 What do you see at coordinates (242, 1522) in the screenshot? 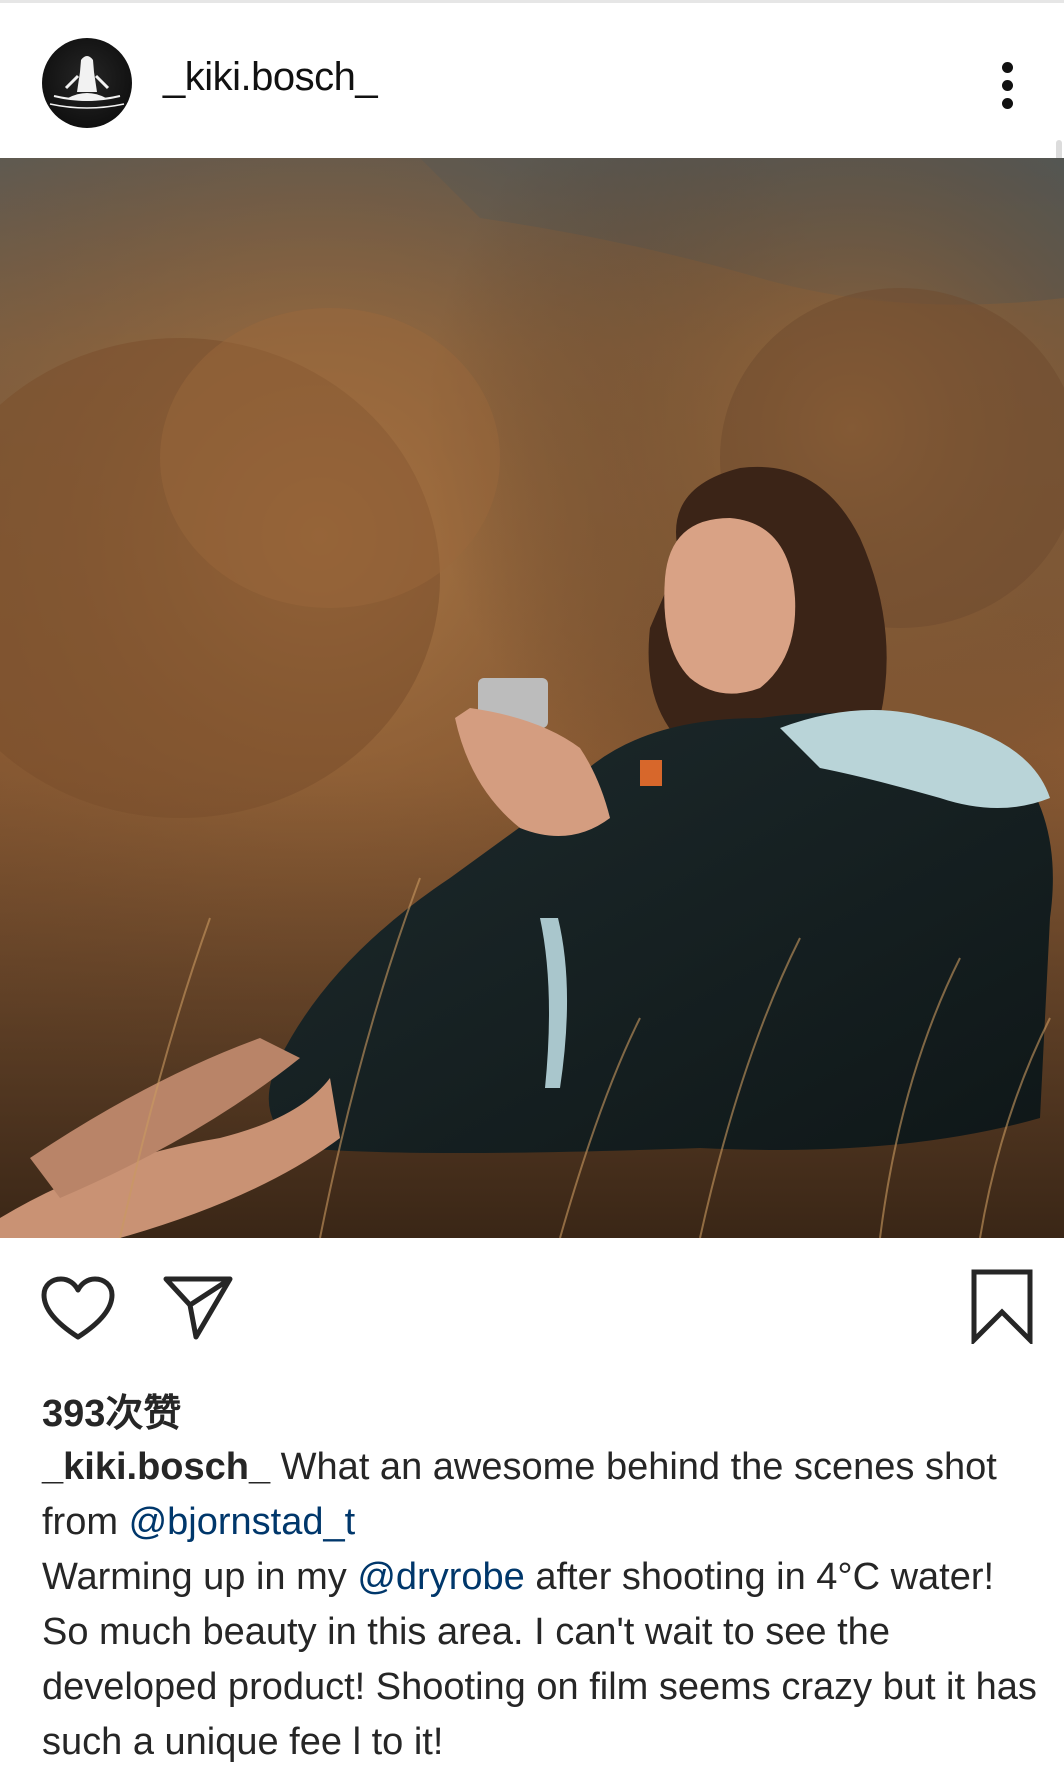
I see `mention-link: @bjornstad_t` at bounding box center [242, 1522].